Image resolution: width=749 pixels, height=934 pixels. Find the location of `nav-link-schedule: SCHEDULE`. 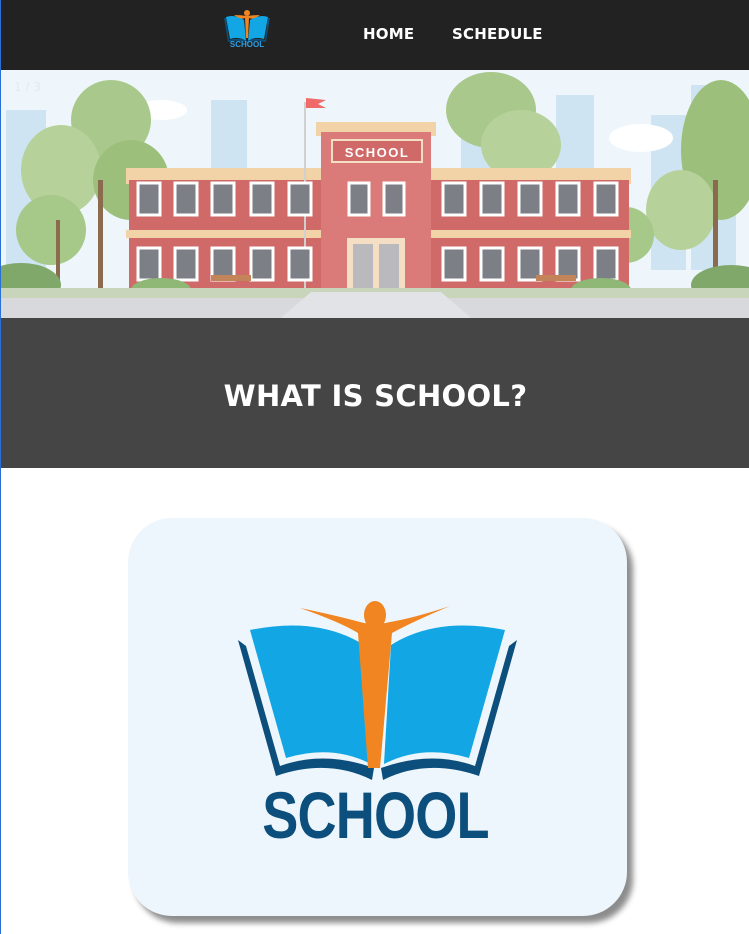

nav-link-schedule: SCHEDULE is located at coordinates (497, 34).